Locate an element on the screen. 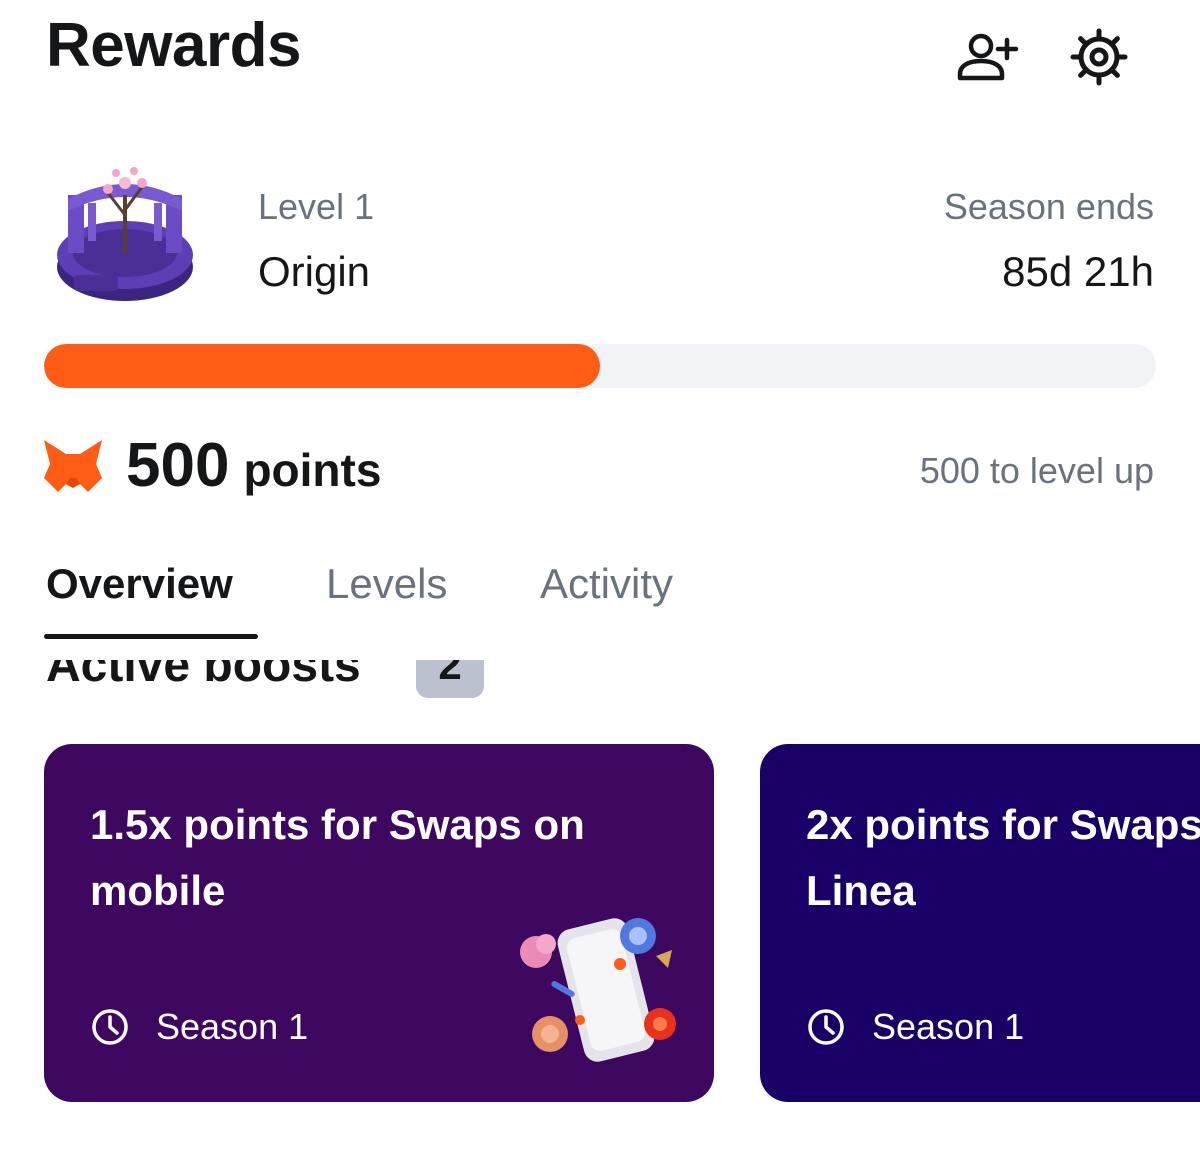  active-boosts-header: Active boosts 2 is located at coordinates (600, 680).